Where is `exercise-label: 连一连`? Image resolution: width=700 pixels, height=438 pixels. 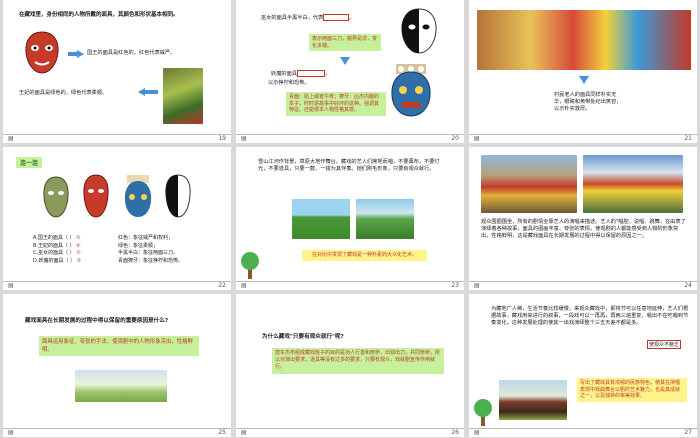
exercise-label: 连一连 is located at coordinates (29, 162).